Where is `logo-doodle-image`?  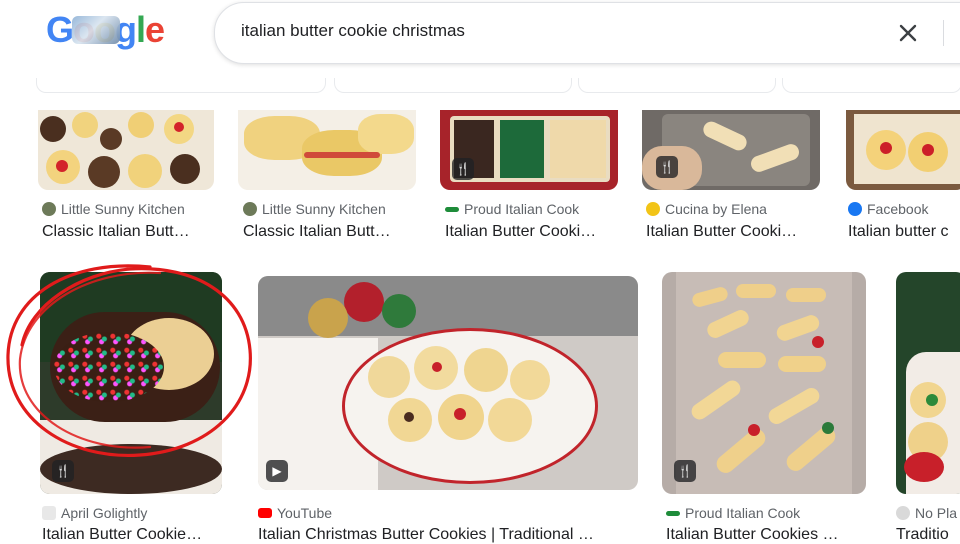
logo-doodle-image is located at coordinates (96, 30).